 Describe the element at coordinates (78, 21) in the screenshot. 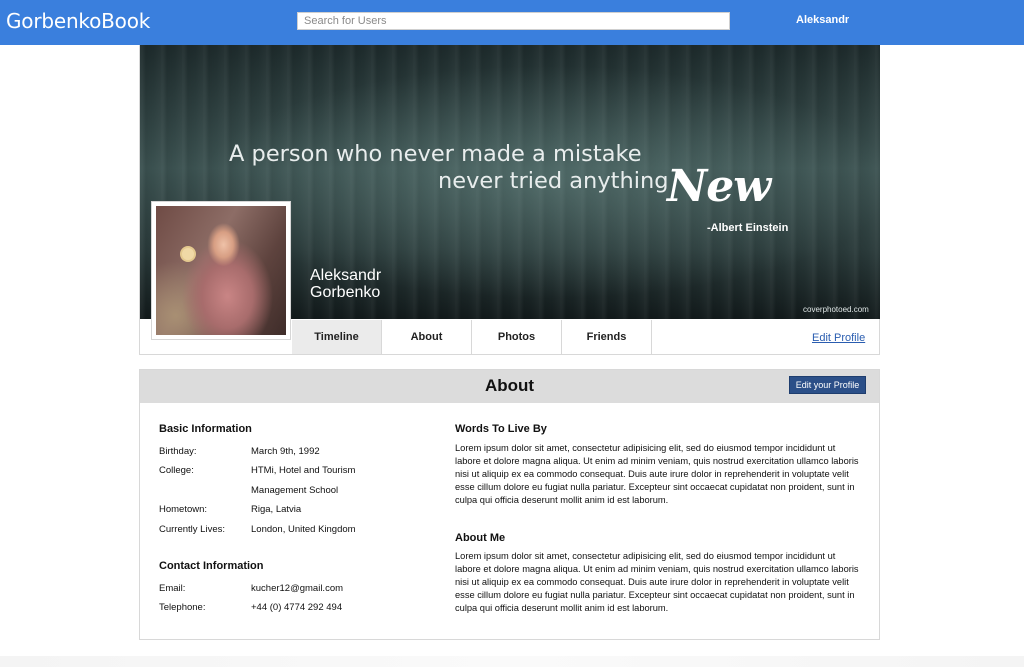

I see `brand-logo: GorbenkoBook` at that location.